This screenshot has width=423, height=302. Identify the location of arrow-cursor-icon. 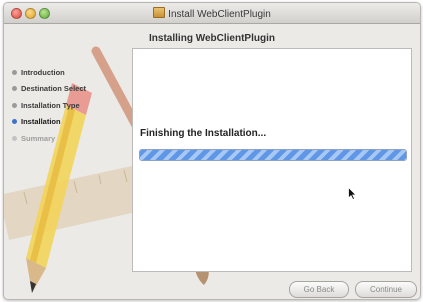
(352, 193).